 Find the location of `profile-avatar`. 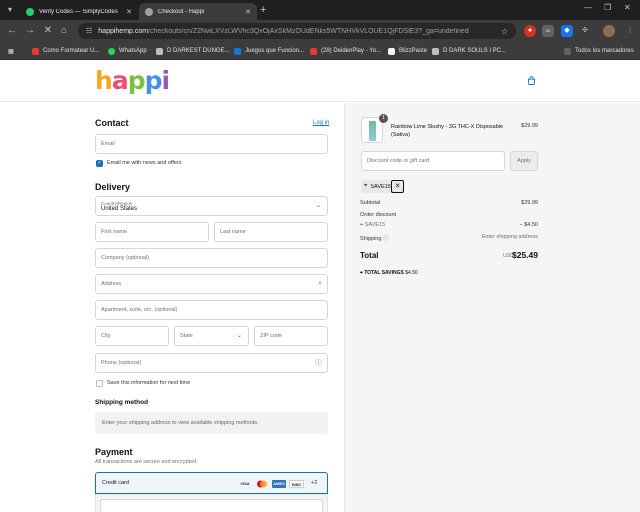

profile-avatar is located at coordinates (609, 31).